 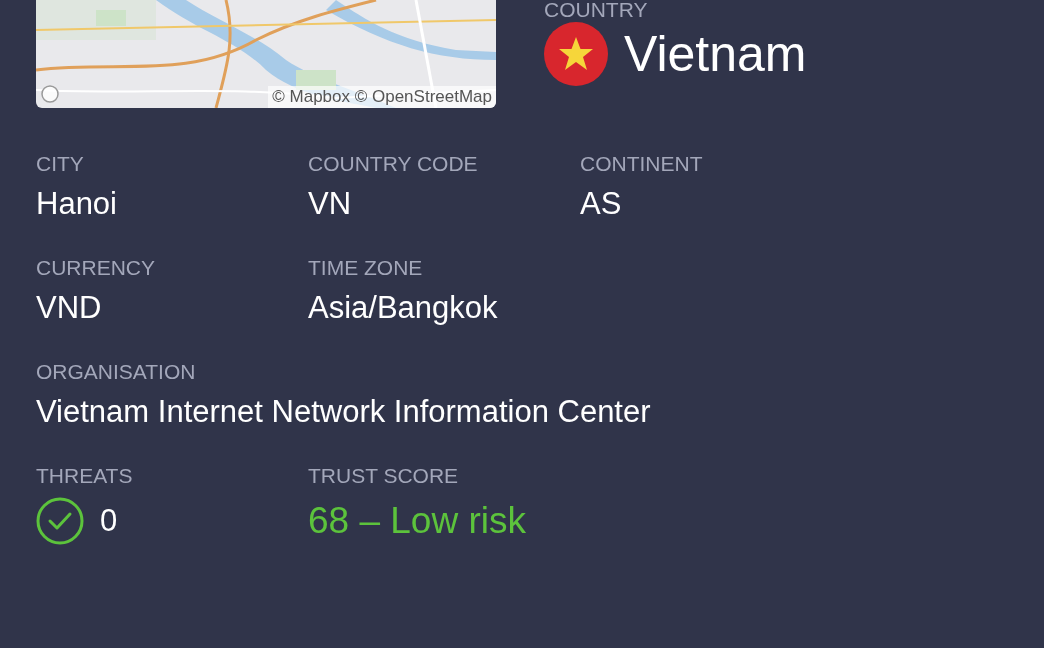 What do you see at coordinates (576, 54) in the screenshot?
I see `flag-icon` at bounding box center [576, 54].